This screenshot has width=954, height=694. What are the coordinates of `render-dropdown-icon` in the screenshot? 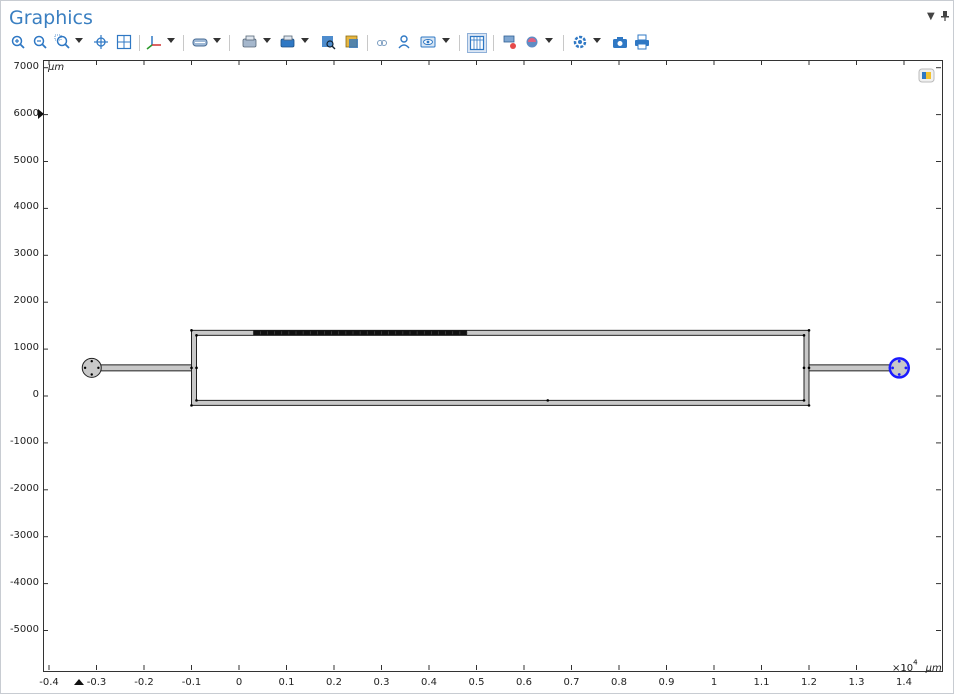 It's located at (549, 40).